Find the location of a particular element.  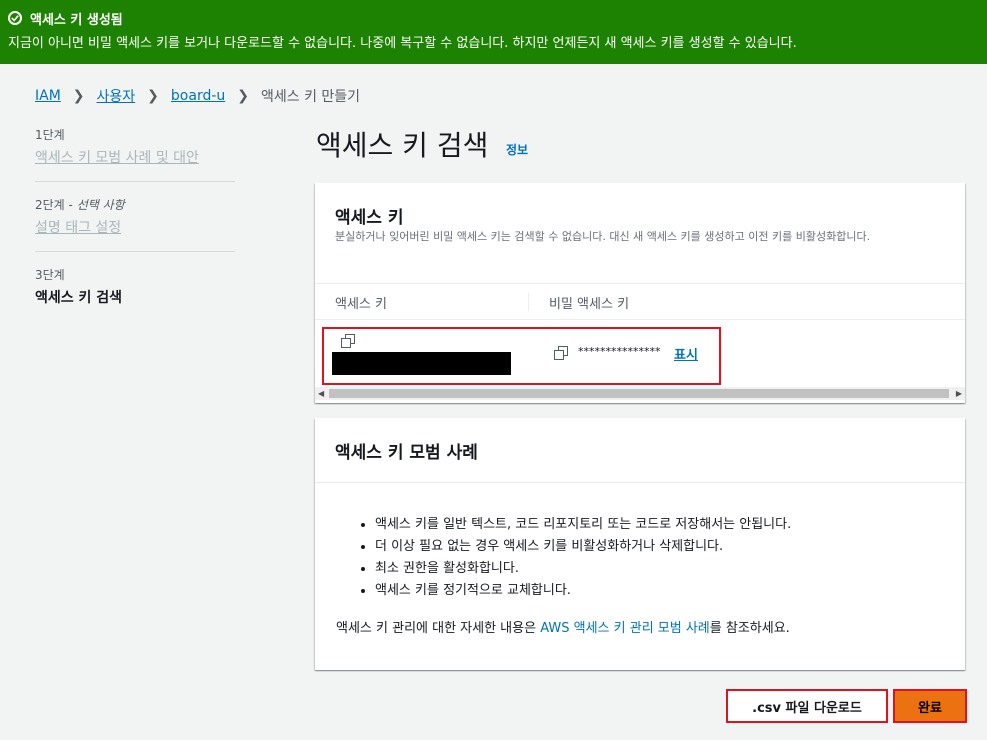

footer-suffix: 를 참조하세요. is located at coordinates (749, 628).